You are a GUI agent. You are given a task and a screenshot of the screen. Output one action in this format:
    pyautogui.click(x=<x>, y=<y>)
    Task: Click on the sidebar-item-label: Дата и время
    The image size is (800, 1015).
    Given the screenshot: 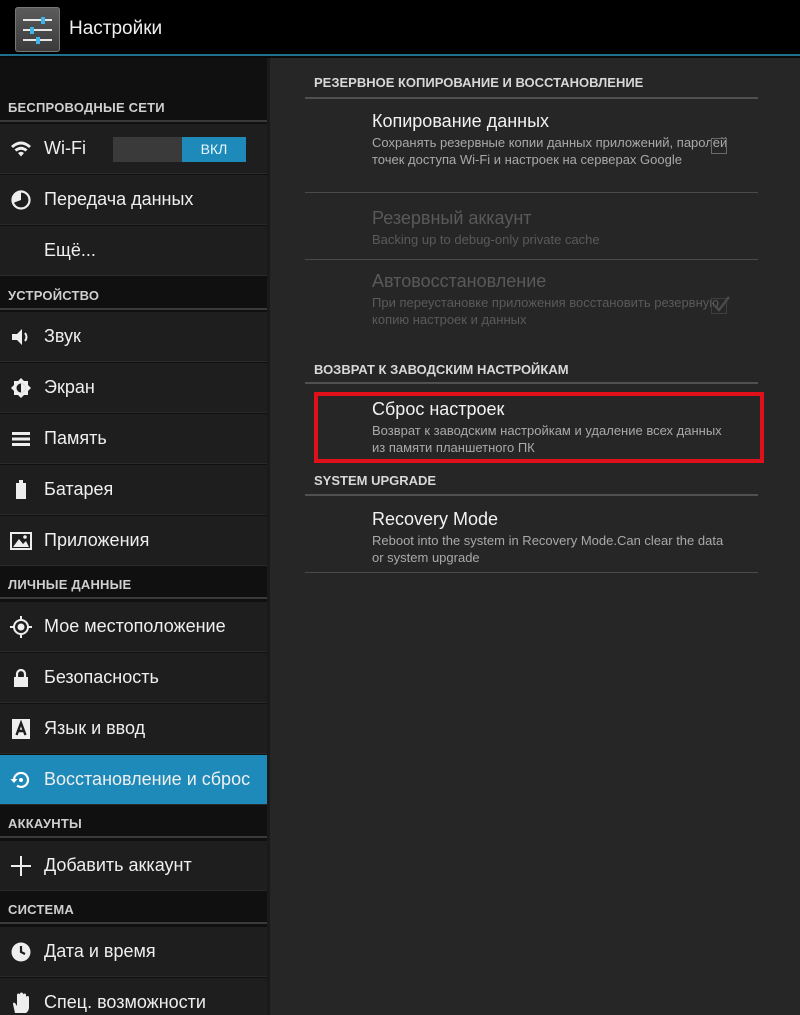 What is the action you would take?
    pyautogui.click(x=100, y=951)
    